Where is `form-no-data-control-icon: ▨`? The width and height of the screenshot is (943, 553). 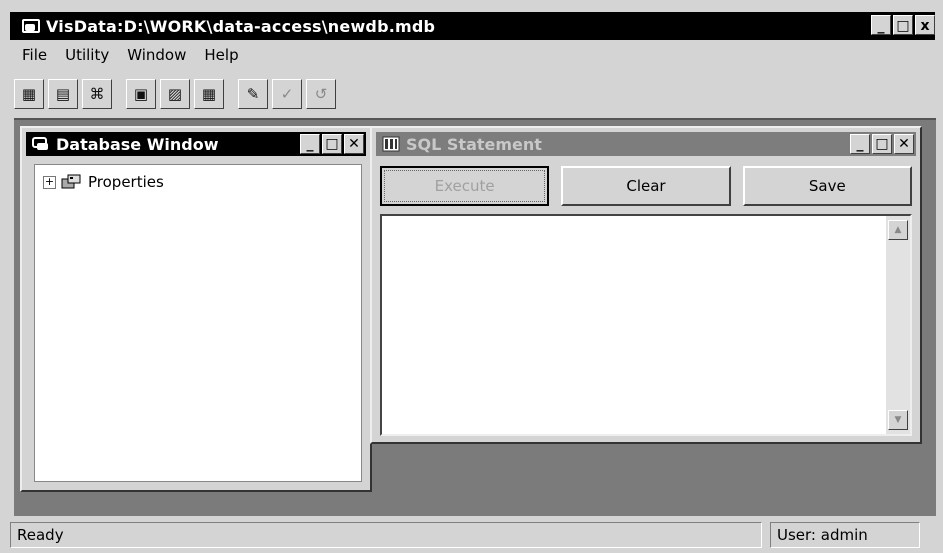
form-no-data-control-icon: ▨ is located at coordinates (175, 94).